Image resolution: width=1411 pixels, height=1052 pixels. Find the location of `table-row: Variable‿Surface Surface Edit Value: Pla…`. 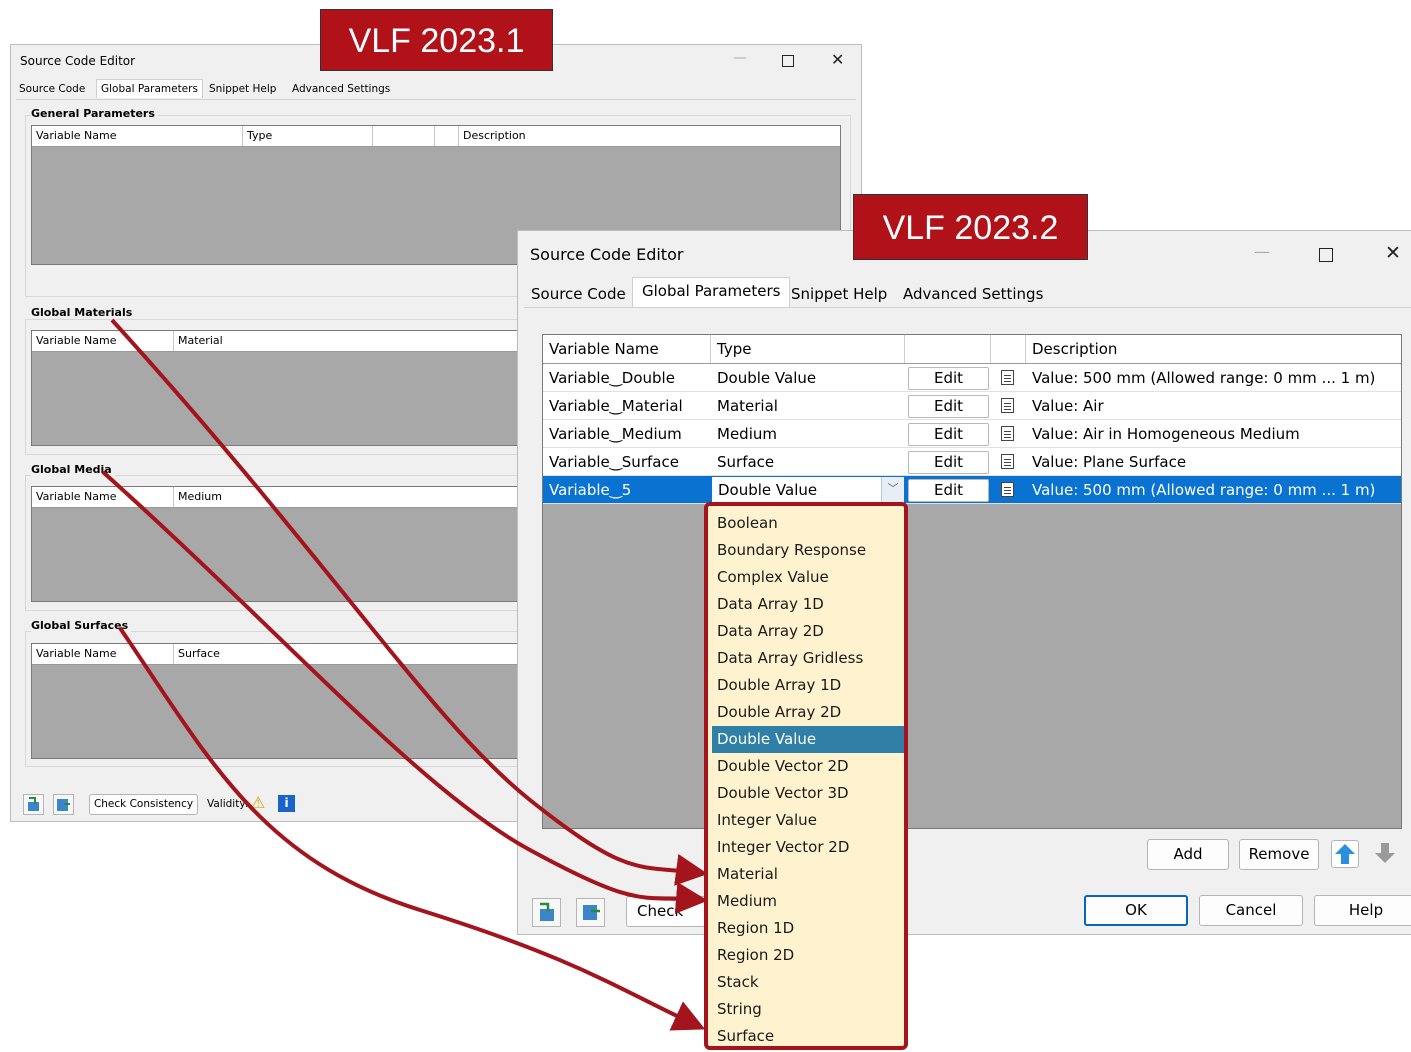

table-row: Variable‿Surface Surface Edit Value: Pla… is located at coordinates (972, 462).